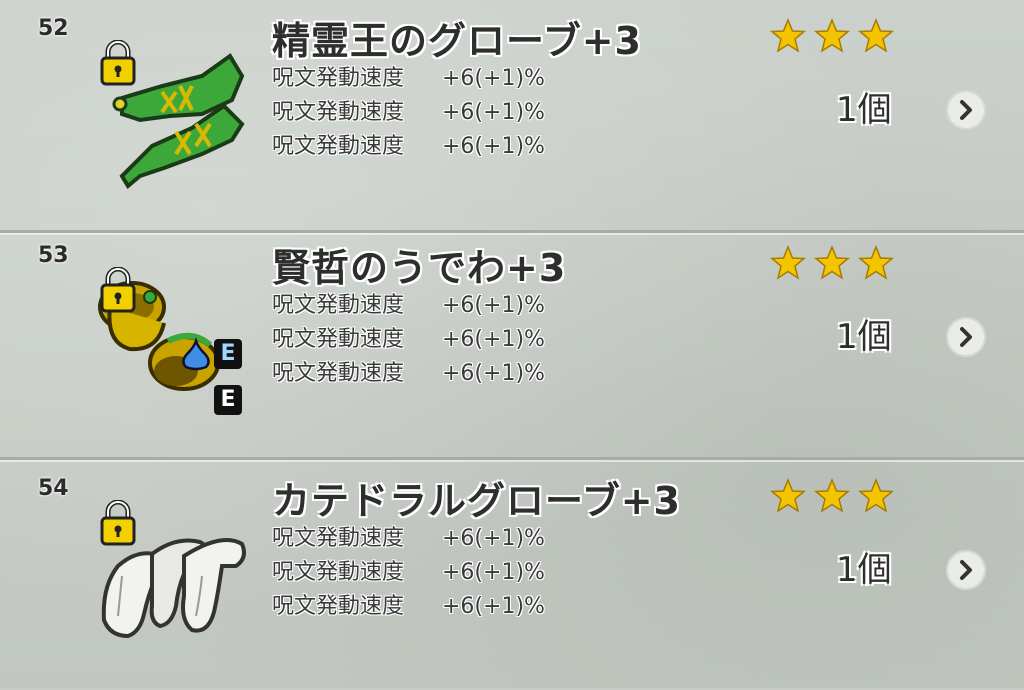 The image size is (1024, 690). Describe the element at coordinates (457, 41) in the screenshot. I see `item-name: 精霊王のグローブ+3` at that location.